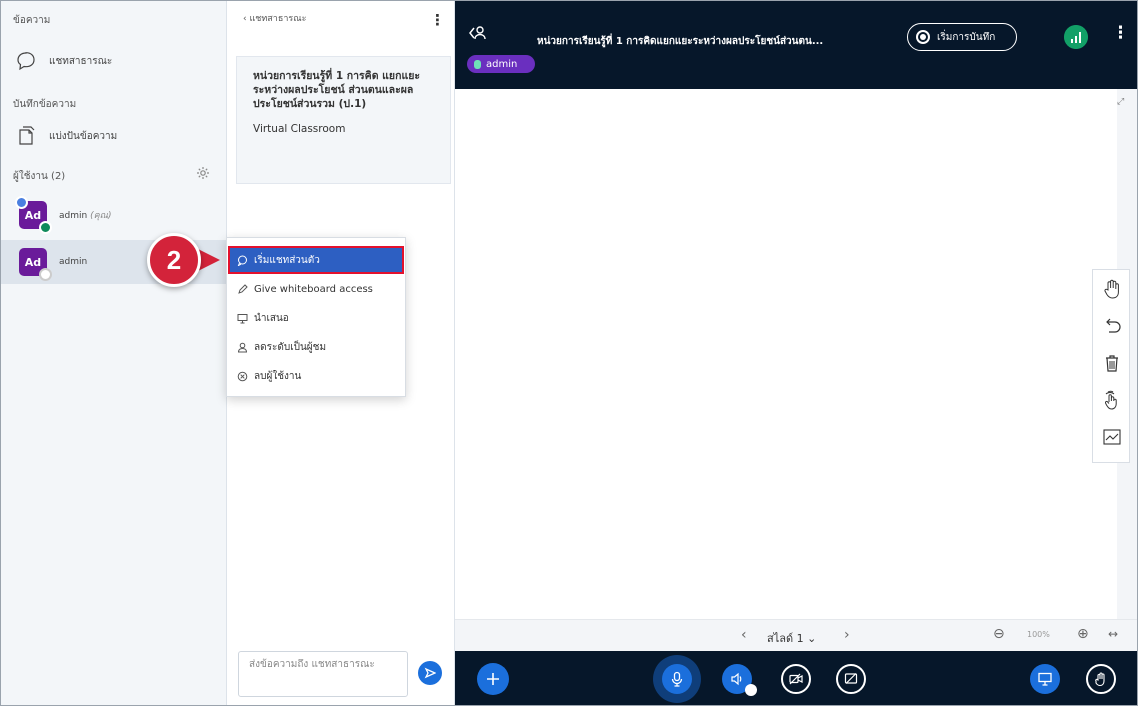 The width and height of the screenshot is (1138, 706). Describe the element at coordinates (278, 19) in the screenshot. I see `chat-title: แชทสาธารณะ` at that location.